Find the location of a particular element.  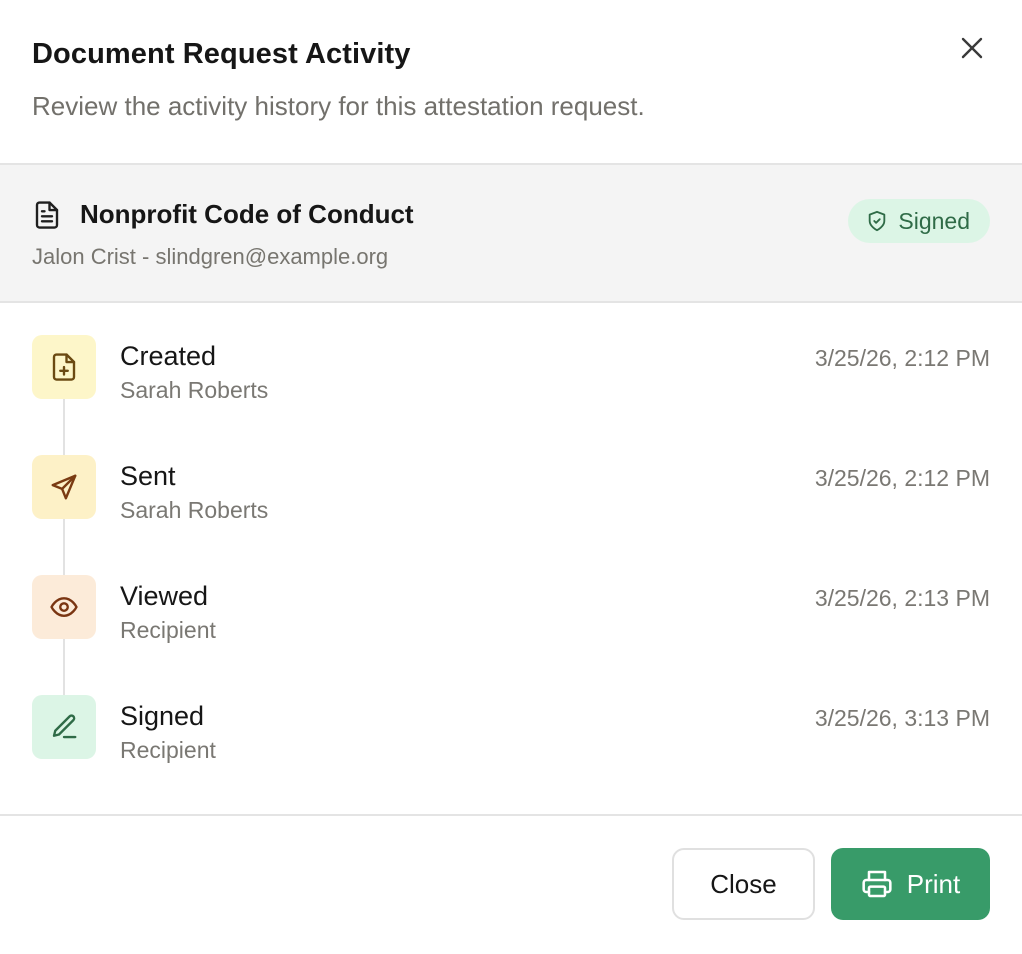

x-icon is located at coordinates (972, 48).